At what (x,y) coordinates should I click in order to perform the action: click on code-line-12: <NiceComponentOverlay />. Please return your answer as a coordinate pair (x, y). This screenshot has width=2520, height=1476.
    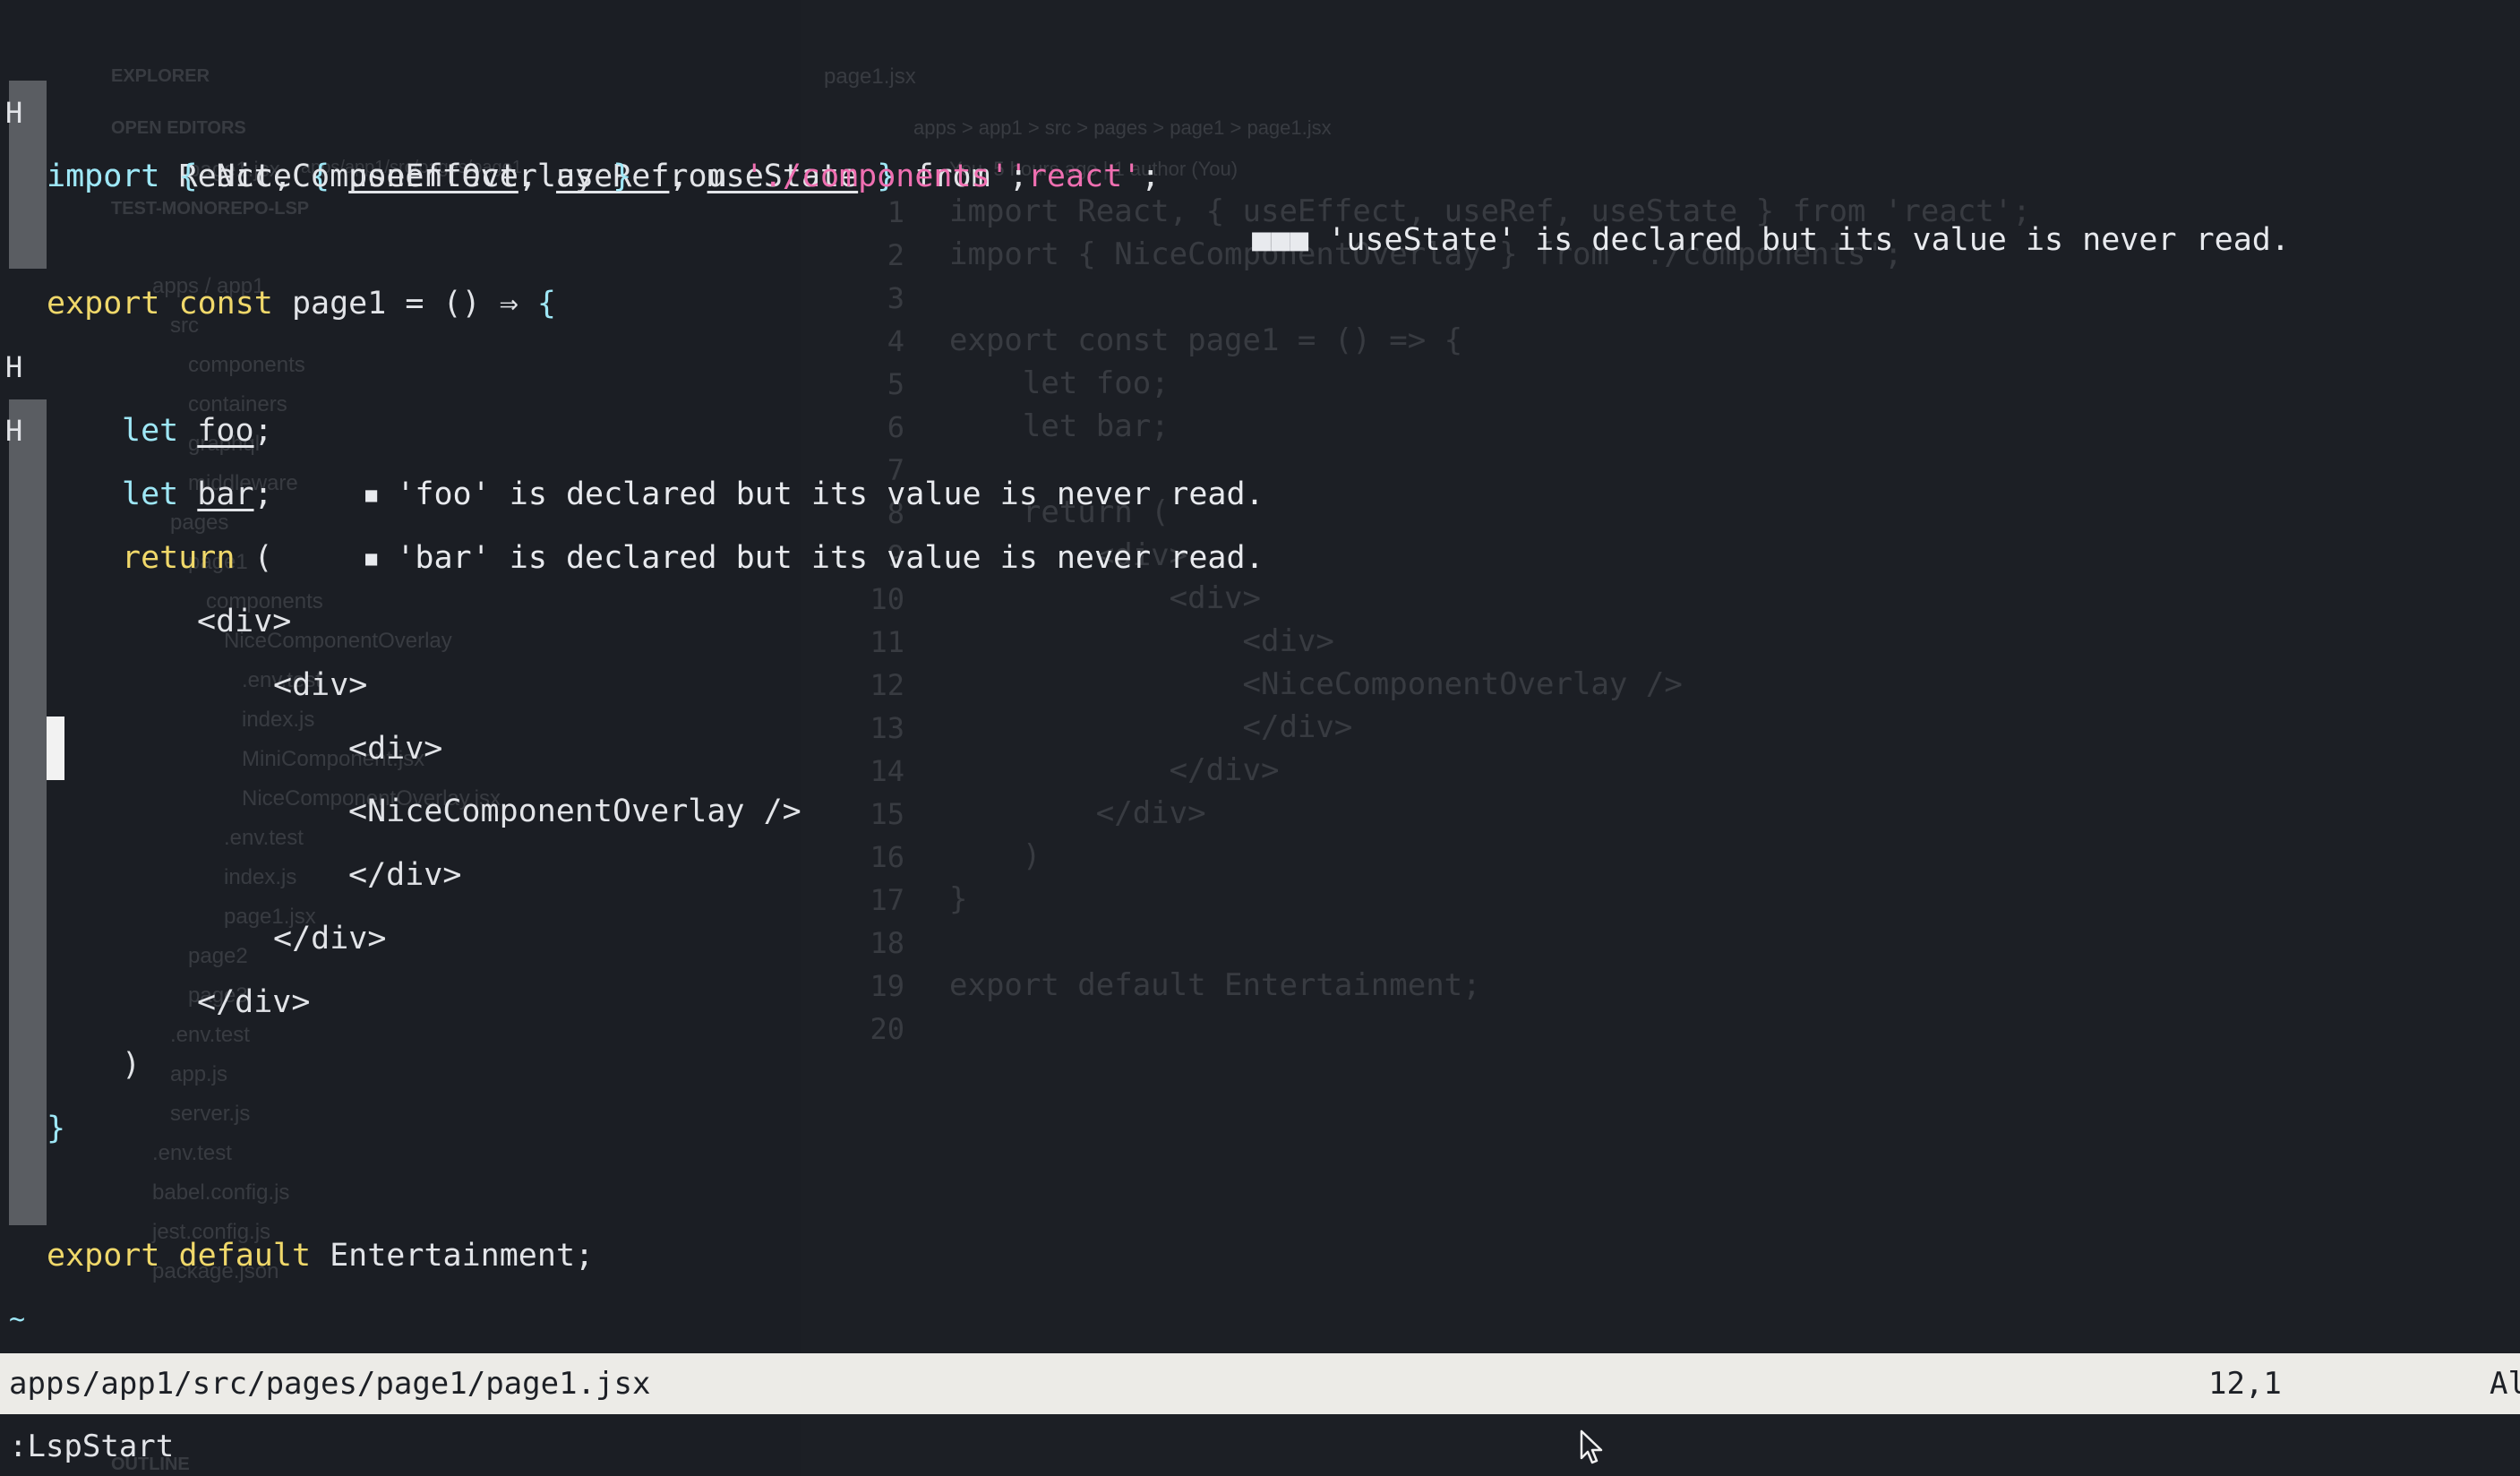
    Looking at the image, I should click on (1260, 773).